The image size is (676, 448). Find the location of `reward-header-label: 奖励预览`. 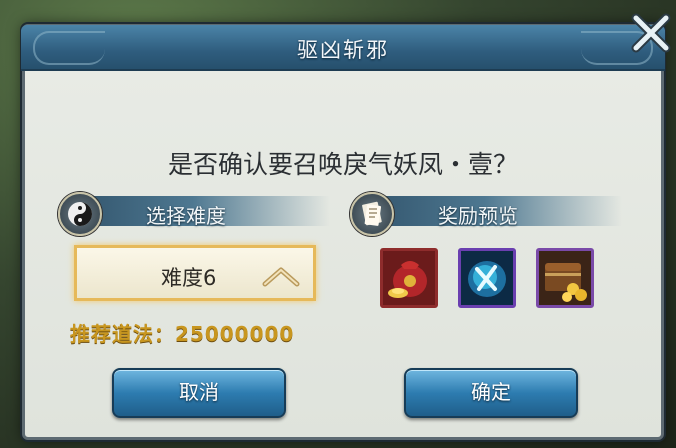

reward-header-label: 奖励预览 is located at coordinates (478, 216).